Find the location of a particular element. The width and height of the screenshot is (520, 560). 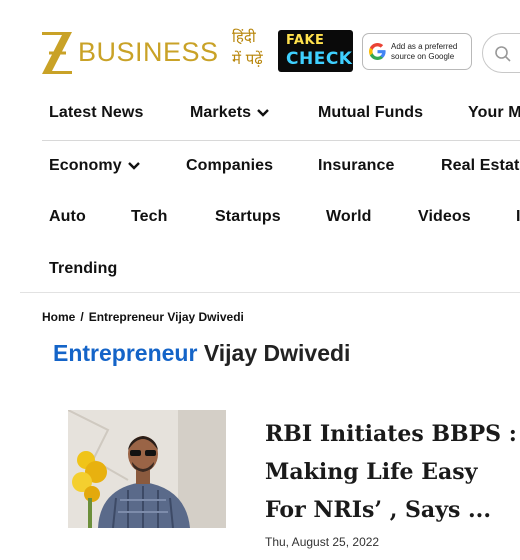

nav-item-auto: Auto is located at coordinates (67, 217).